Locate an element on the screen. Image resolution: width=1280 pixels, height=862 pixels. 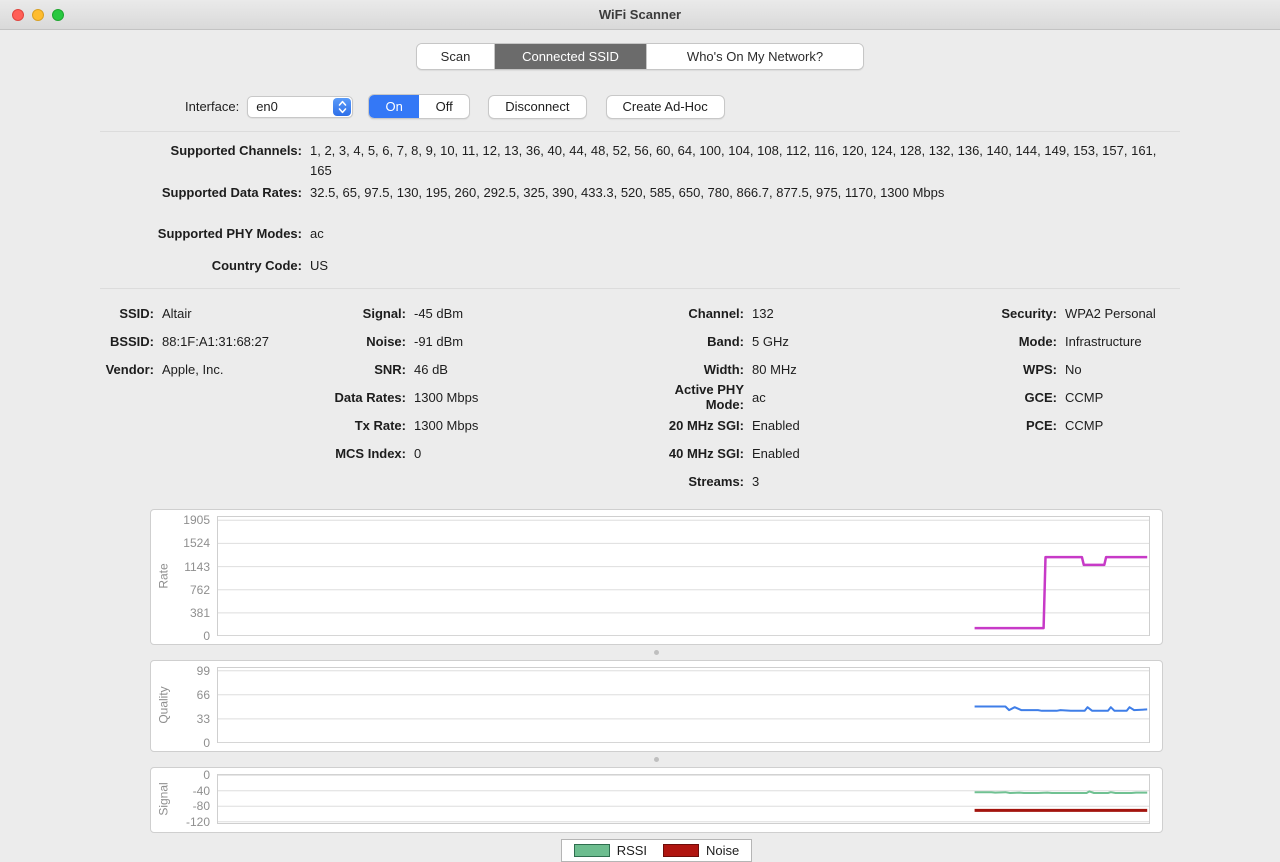
window-title: WiFi Scanner is located at coordinates (640, 14).